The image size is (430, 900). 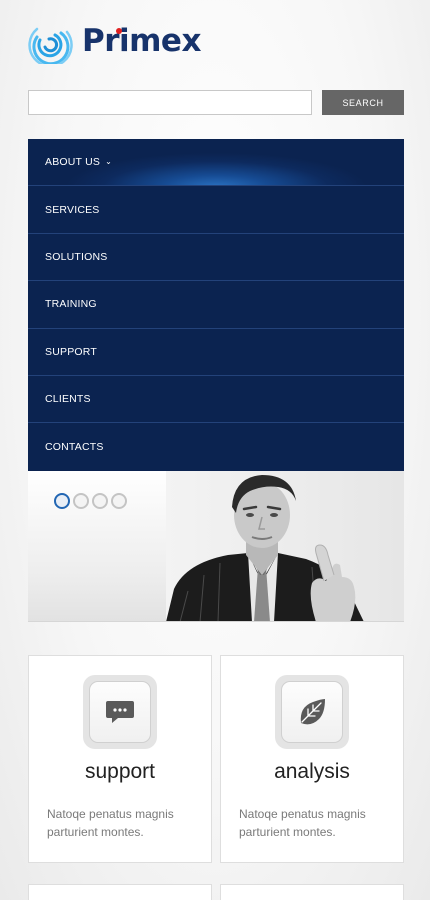 I want to click on spiral-logo-icon, so click(x=50, y=45).